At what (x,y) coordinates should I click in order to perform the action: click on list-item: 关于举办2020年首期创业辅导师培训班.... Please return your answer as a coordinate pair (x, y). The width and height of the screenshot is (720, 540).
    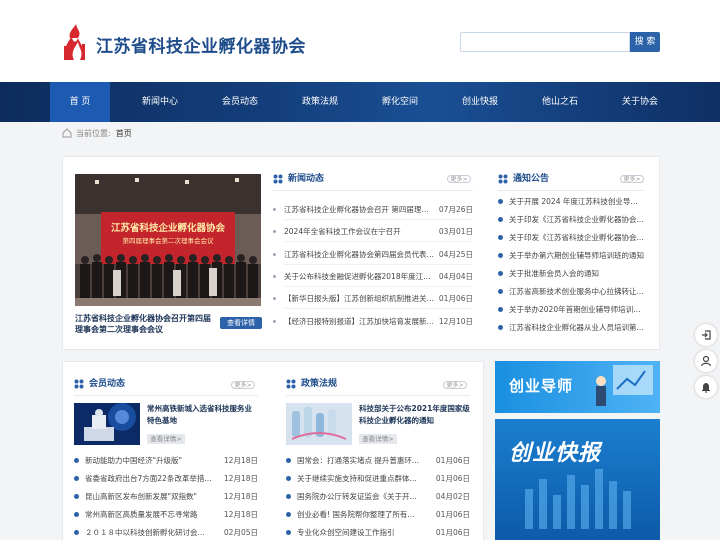
    Looking at the image, I should click on (571, 310).